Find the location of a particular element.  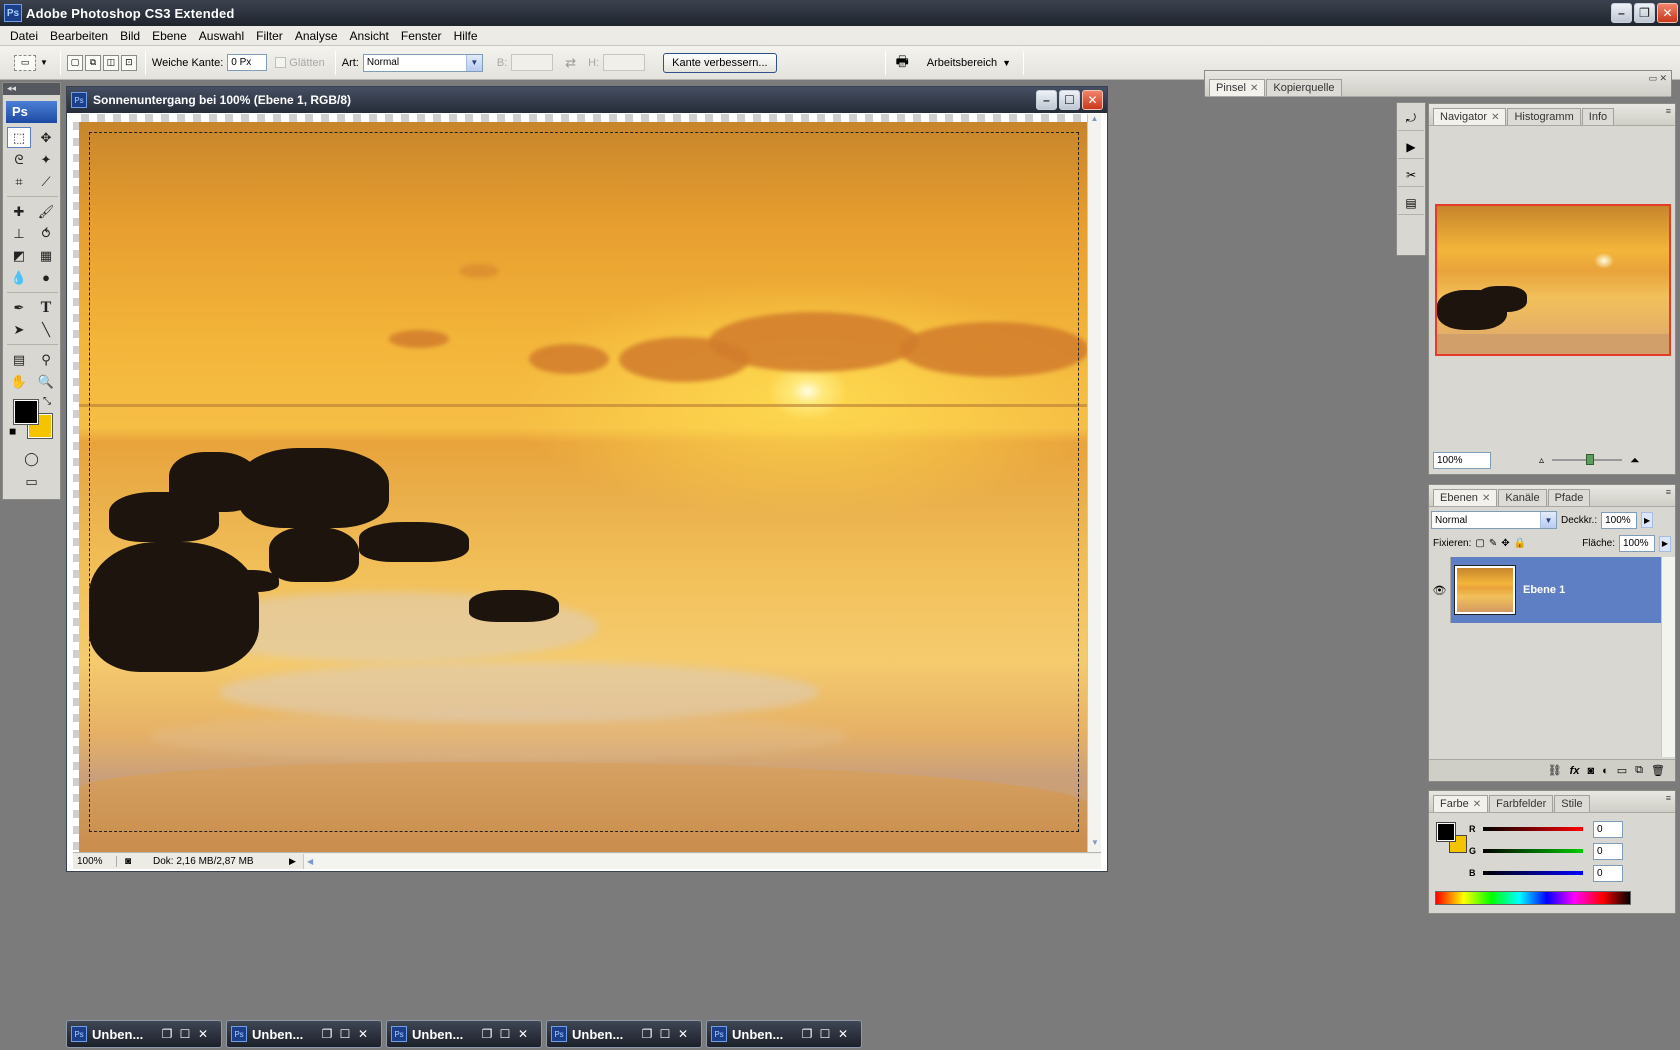

eyedropper-tool-icon: ⚲ is located at coordinates (46, 359).